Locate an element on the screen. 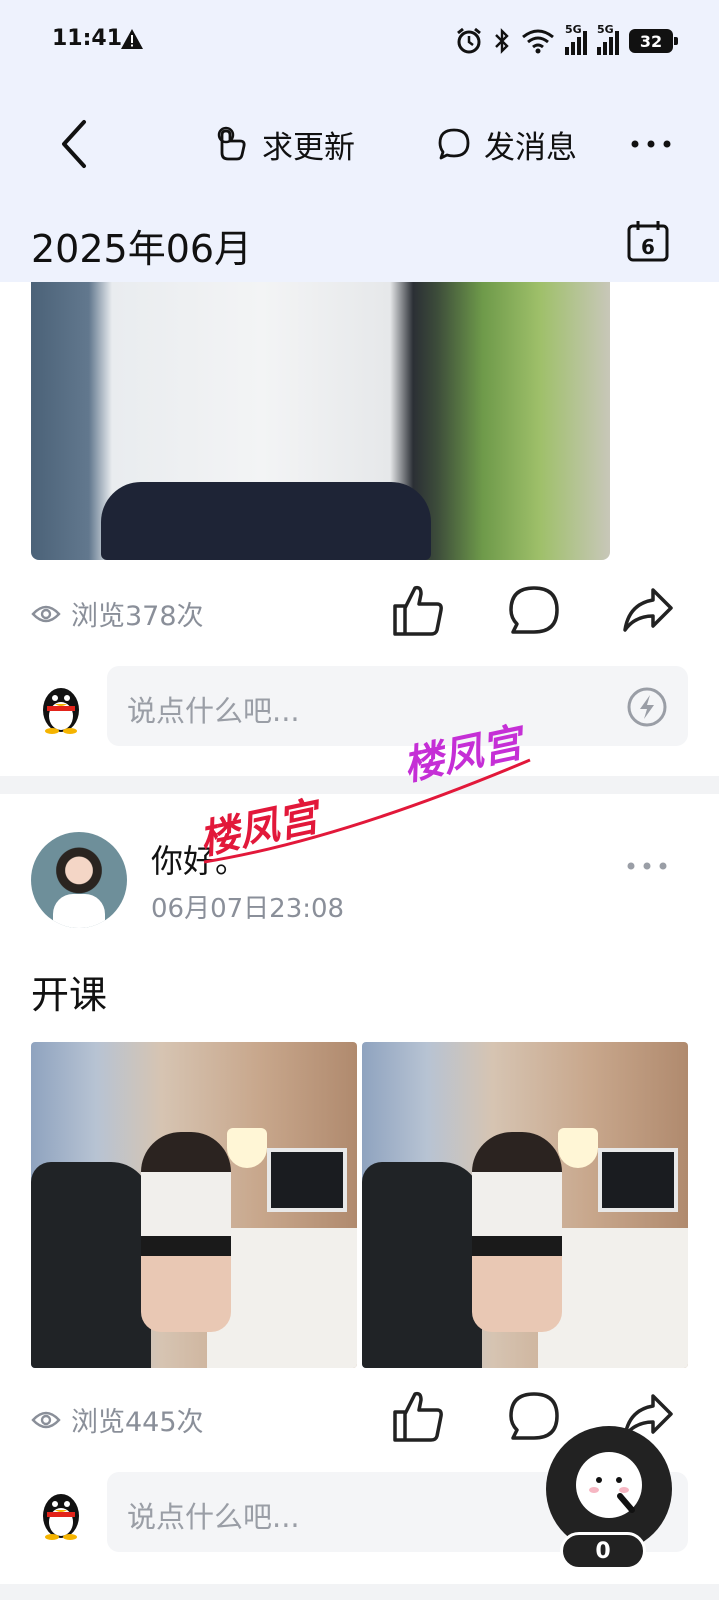 The height and width of the screenshot is (1600, 719). request-update-button: 求更新 is located at coordinates (283, 144).